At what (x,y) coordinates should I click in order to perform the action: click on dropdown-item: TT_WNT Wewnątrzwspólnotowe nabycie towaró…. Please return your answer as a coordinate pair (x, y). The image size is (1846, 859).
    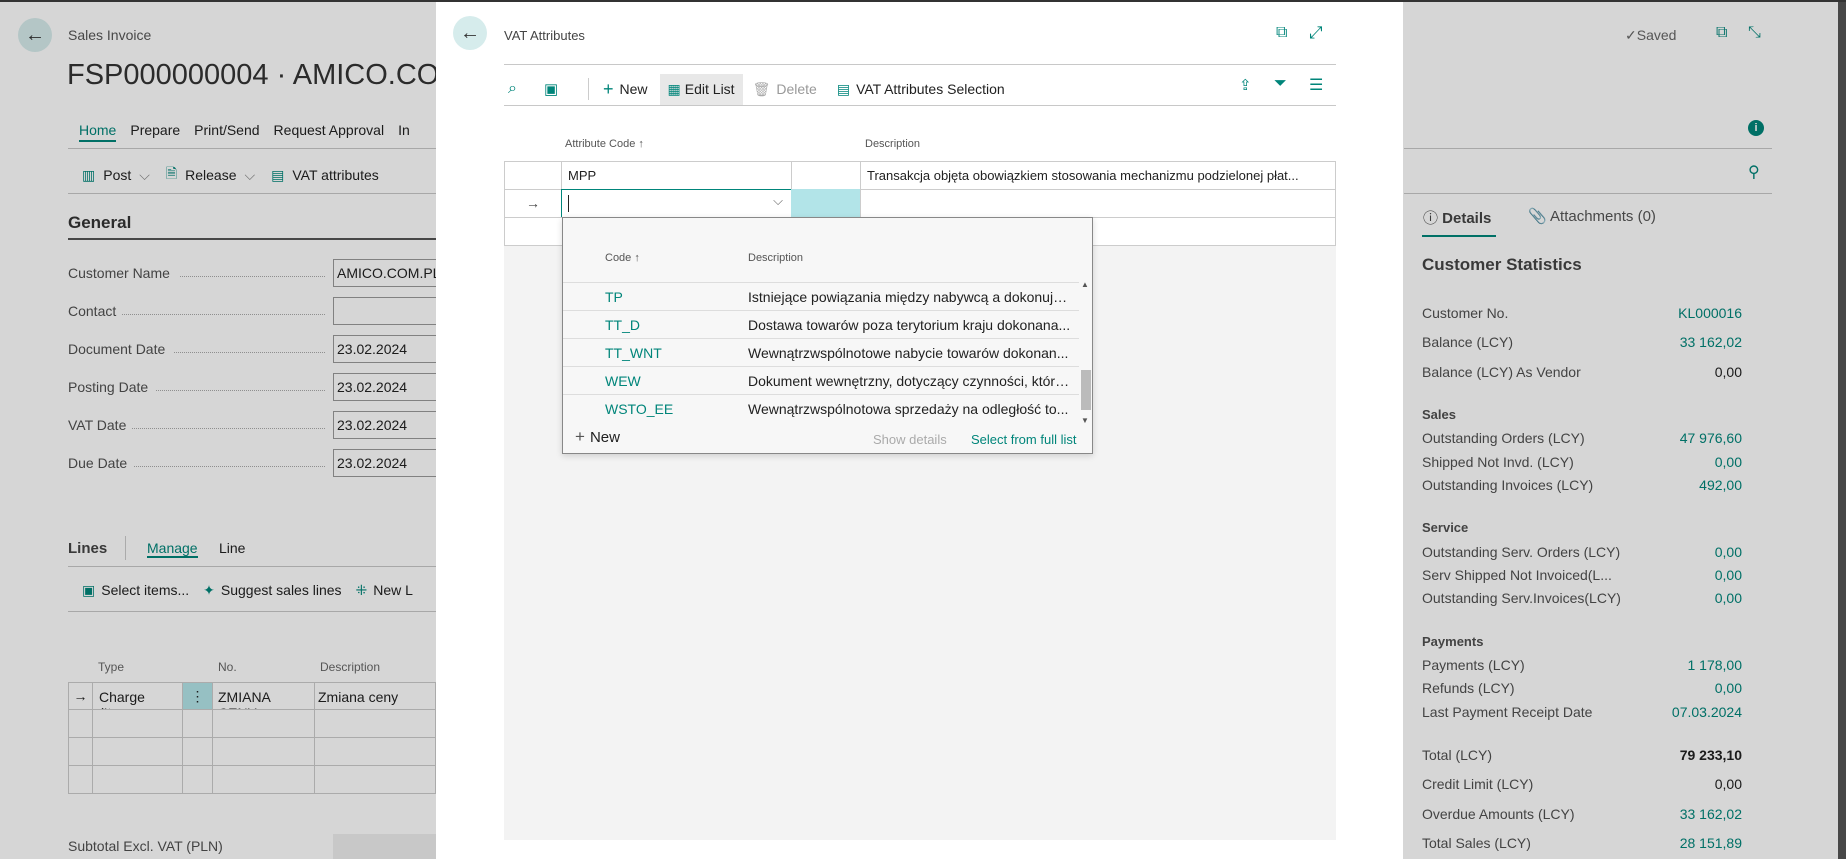
    Looking at the image, I should click on (821, 353).